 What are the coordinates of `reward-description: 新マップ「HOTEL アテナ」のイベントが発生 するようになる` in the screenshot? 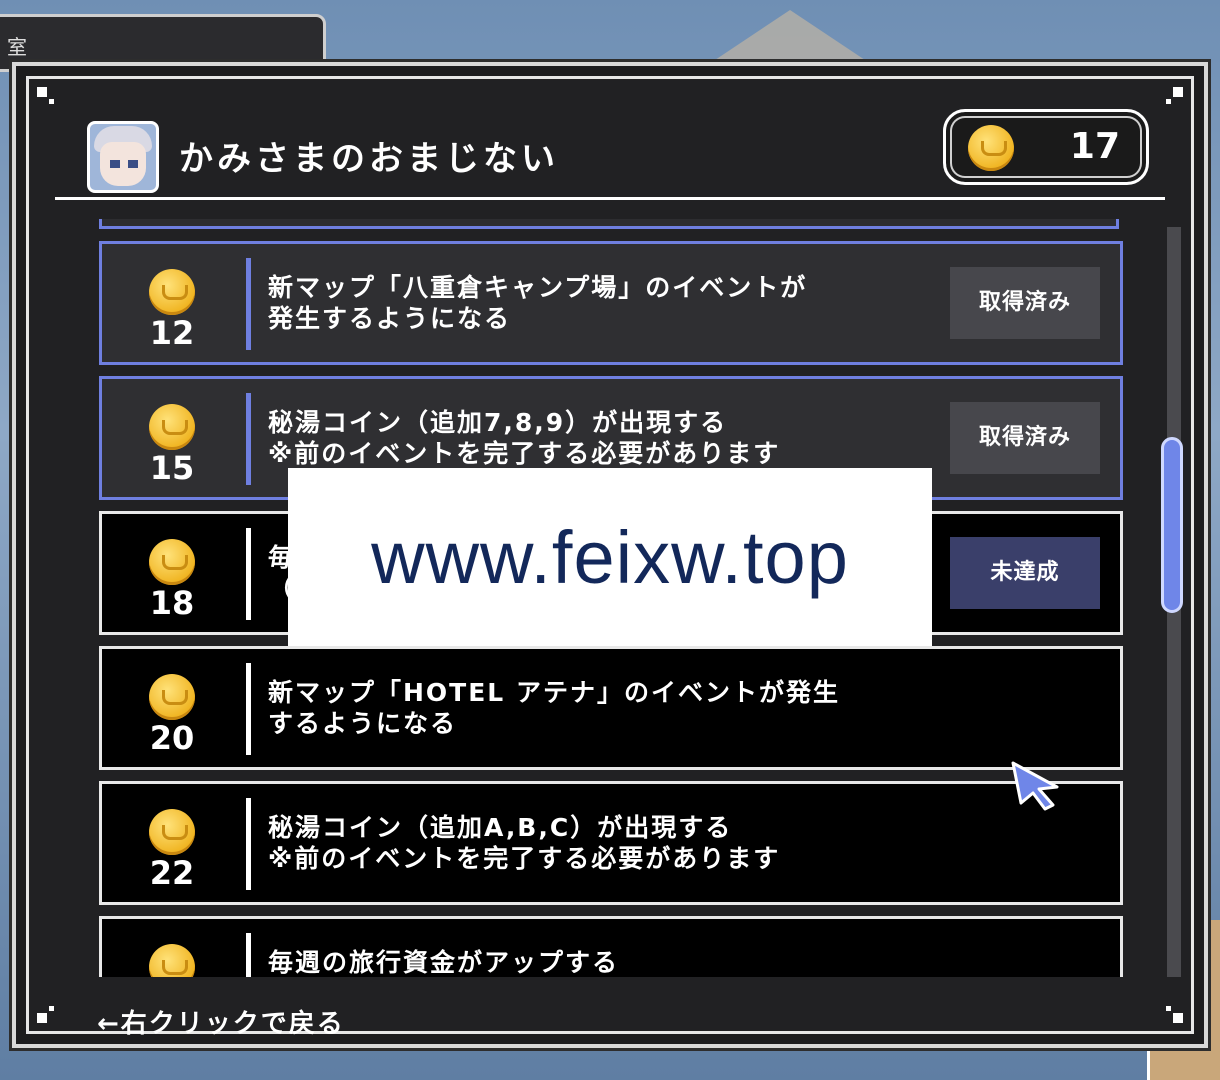 It's located at (554, 708).